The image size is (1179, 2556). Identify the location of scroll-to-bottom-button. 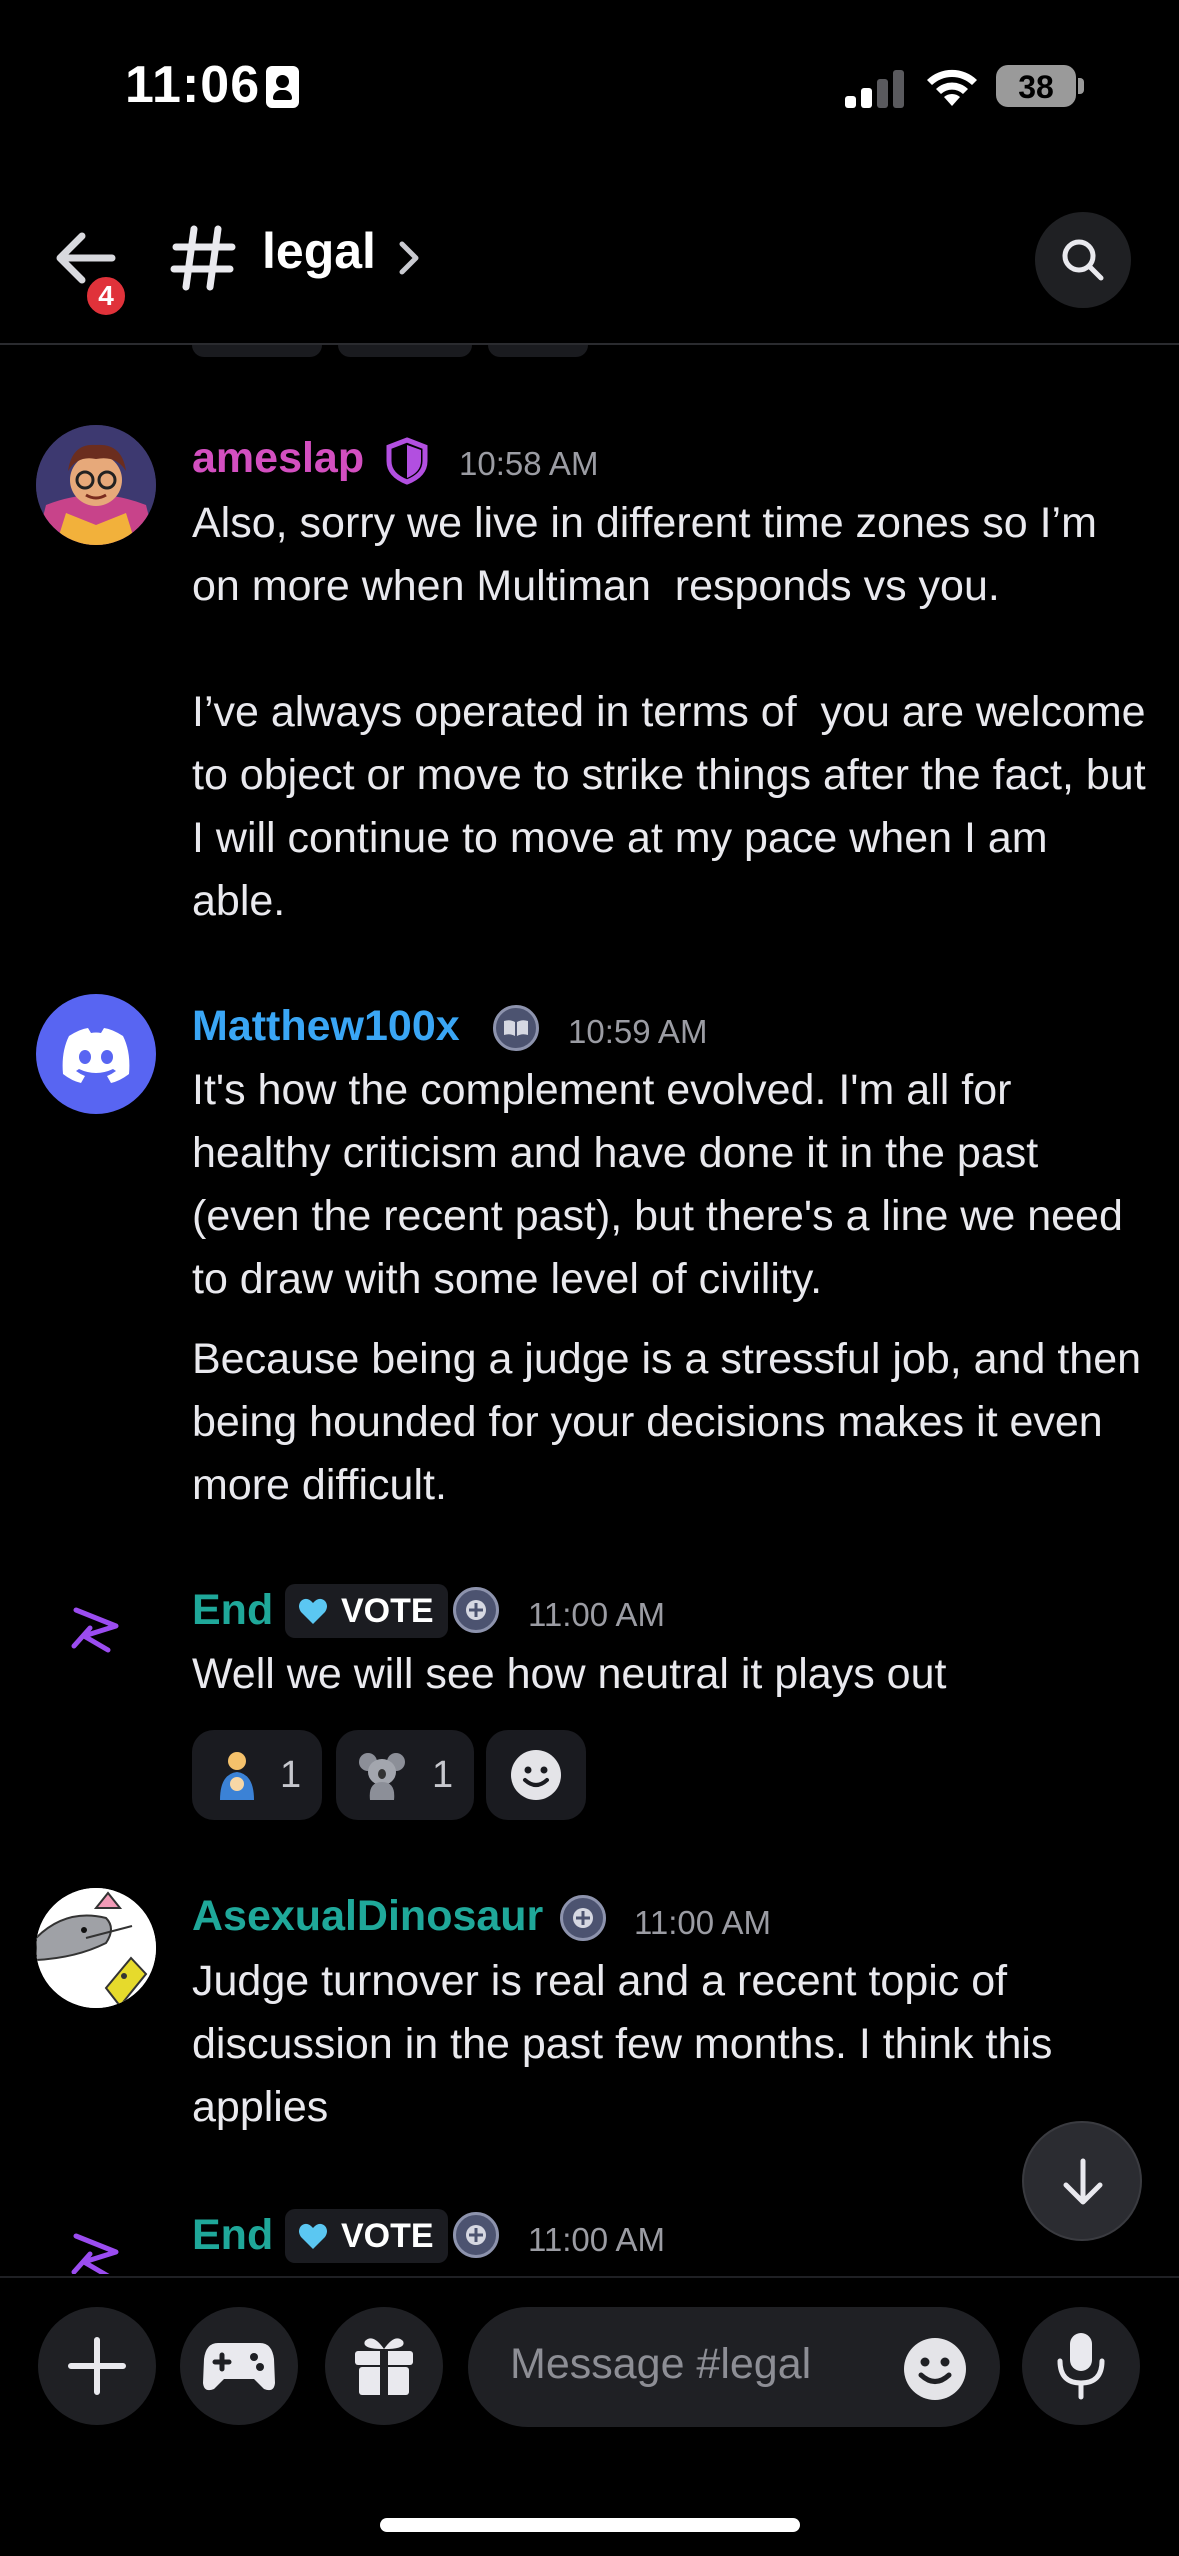
(1082, 2181).